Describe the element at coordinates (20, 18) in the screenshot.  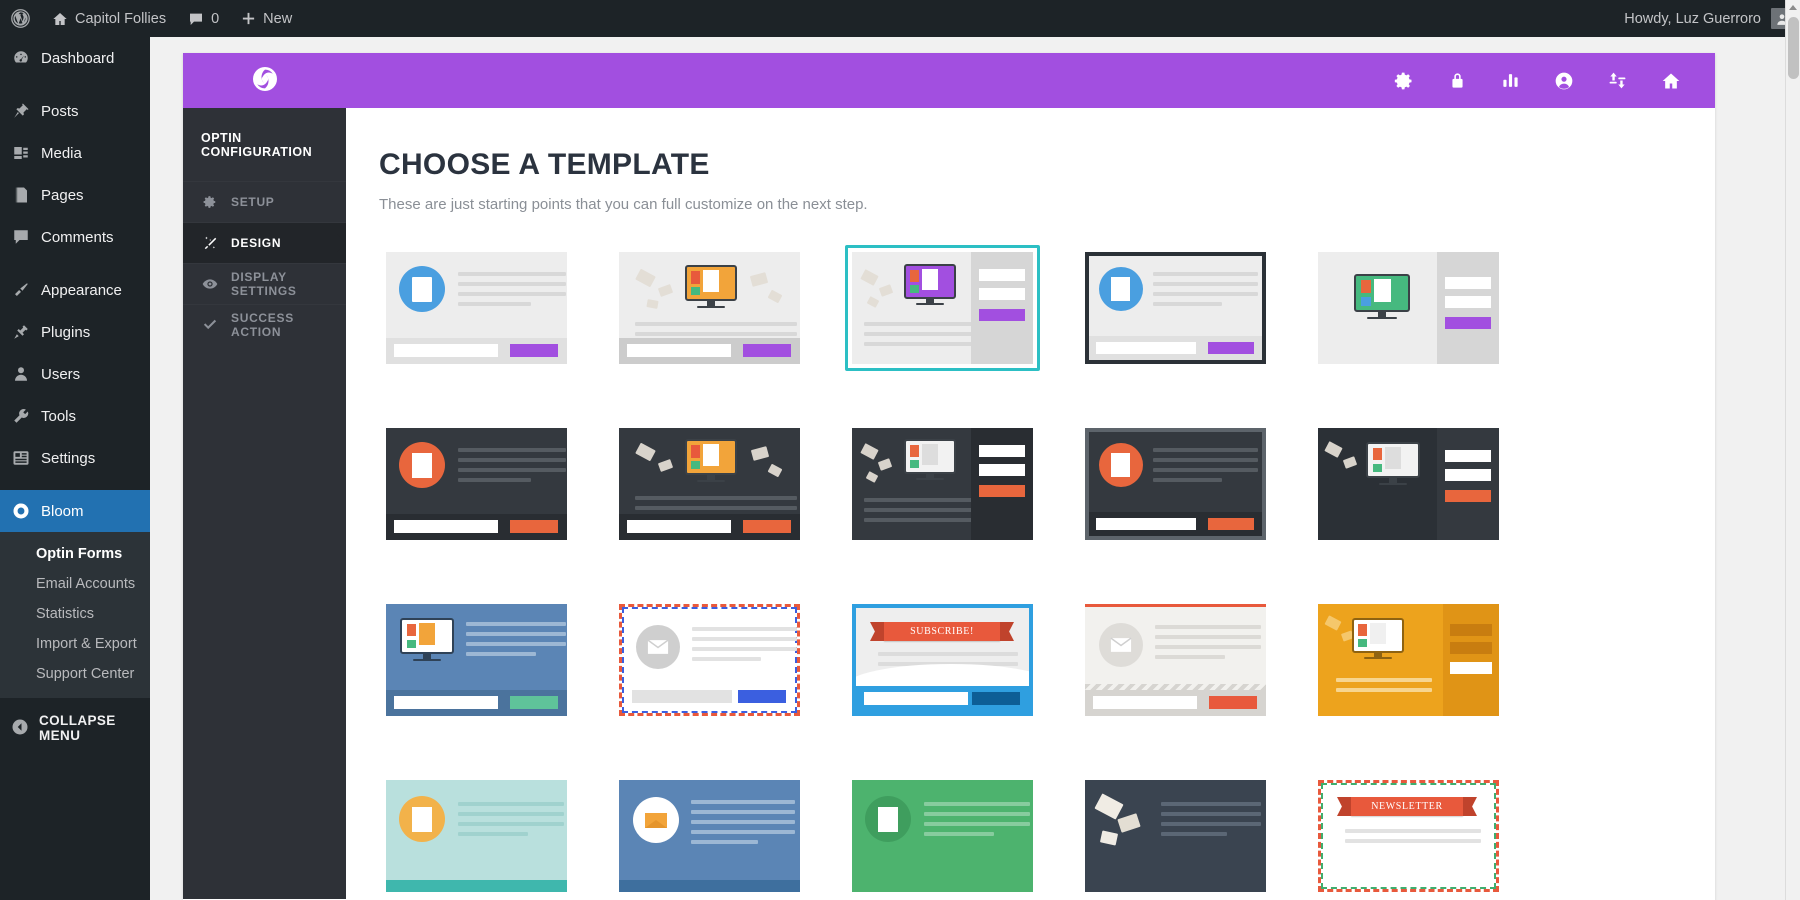
I see `wordpress-logo-button` at that location.